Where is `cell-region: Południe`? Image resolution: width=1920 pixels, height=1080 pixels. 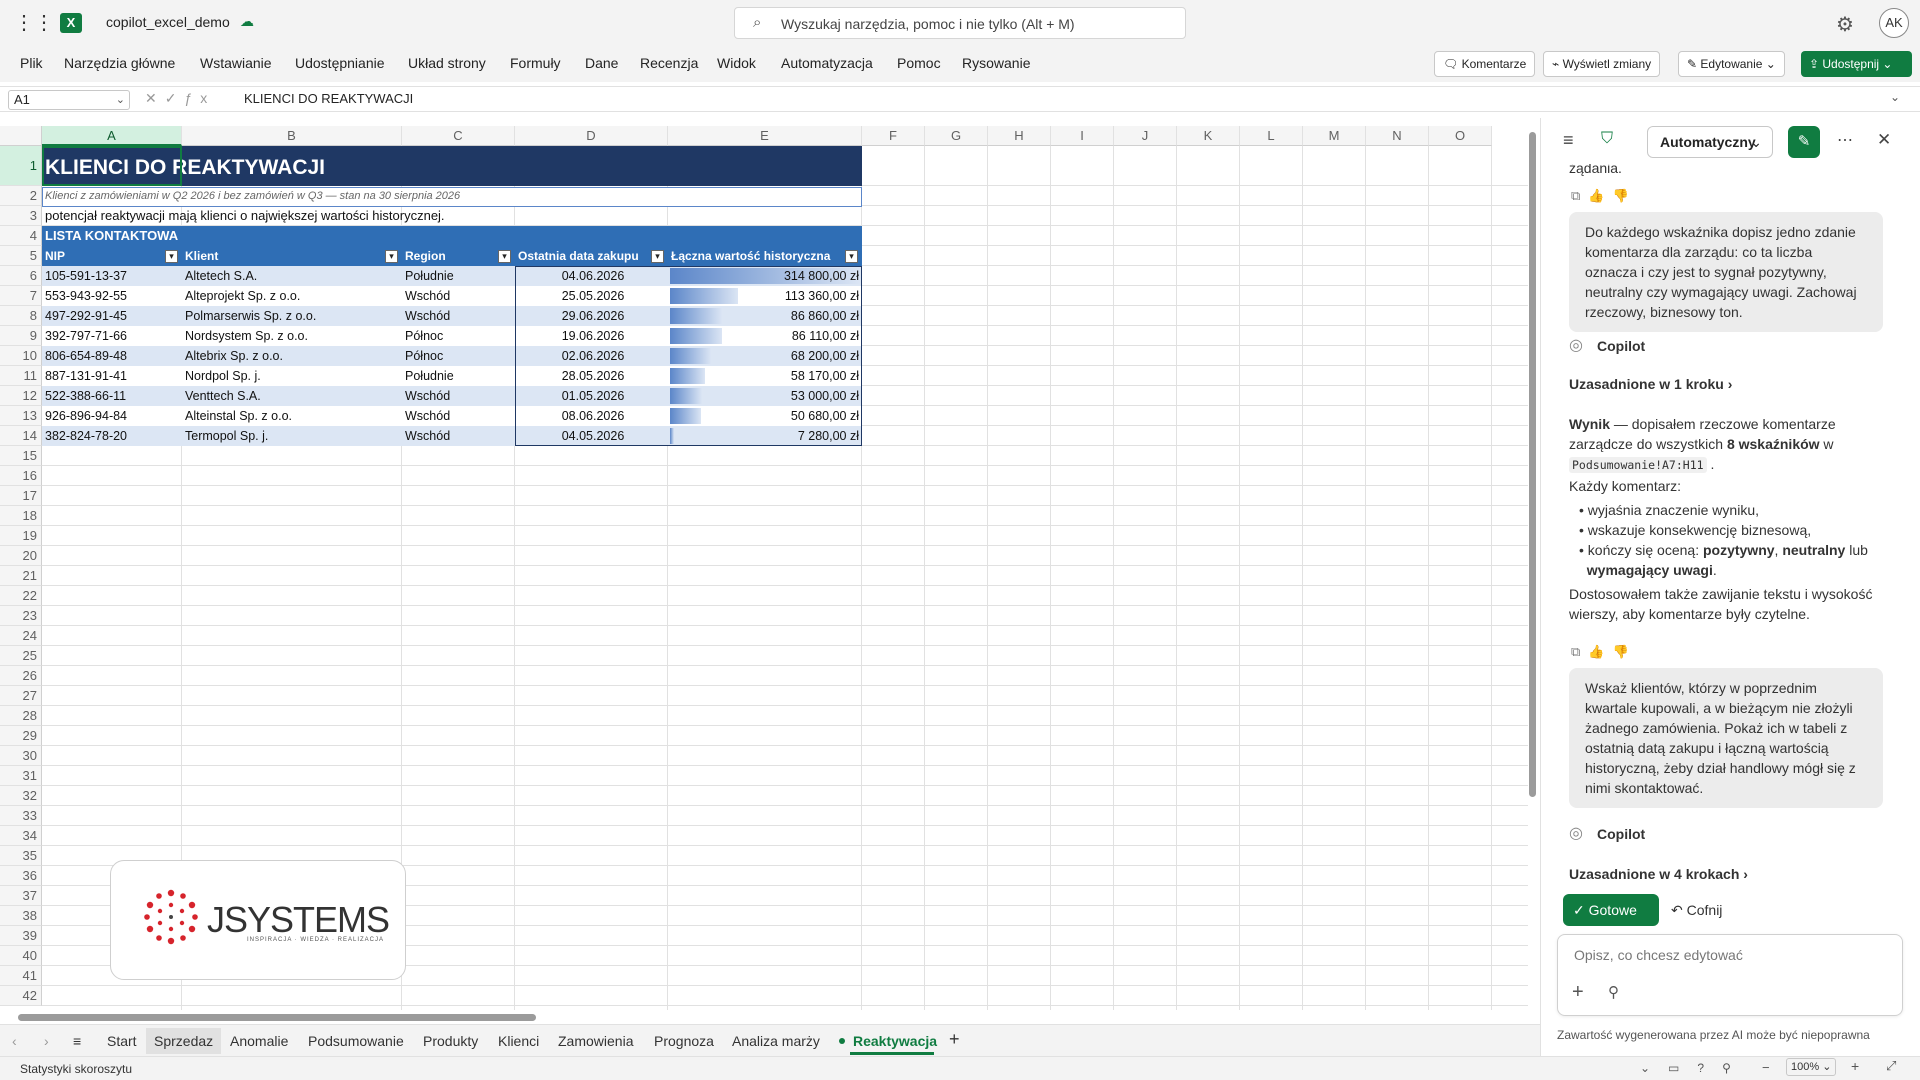 cell-region: Południe is located at coordinates (458, 376).